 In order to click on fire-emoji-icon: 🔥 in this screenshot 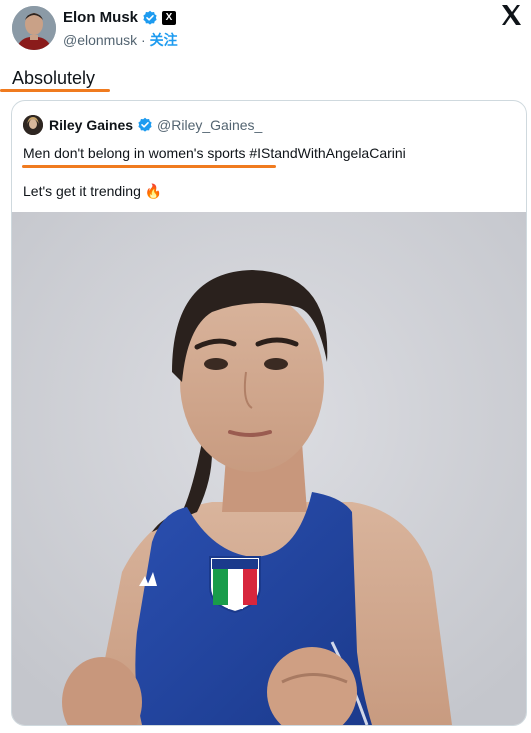, I will do `click(153, 191)`.